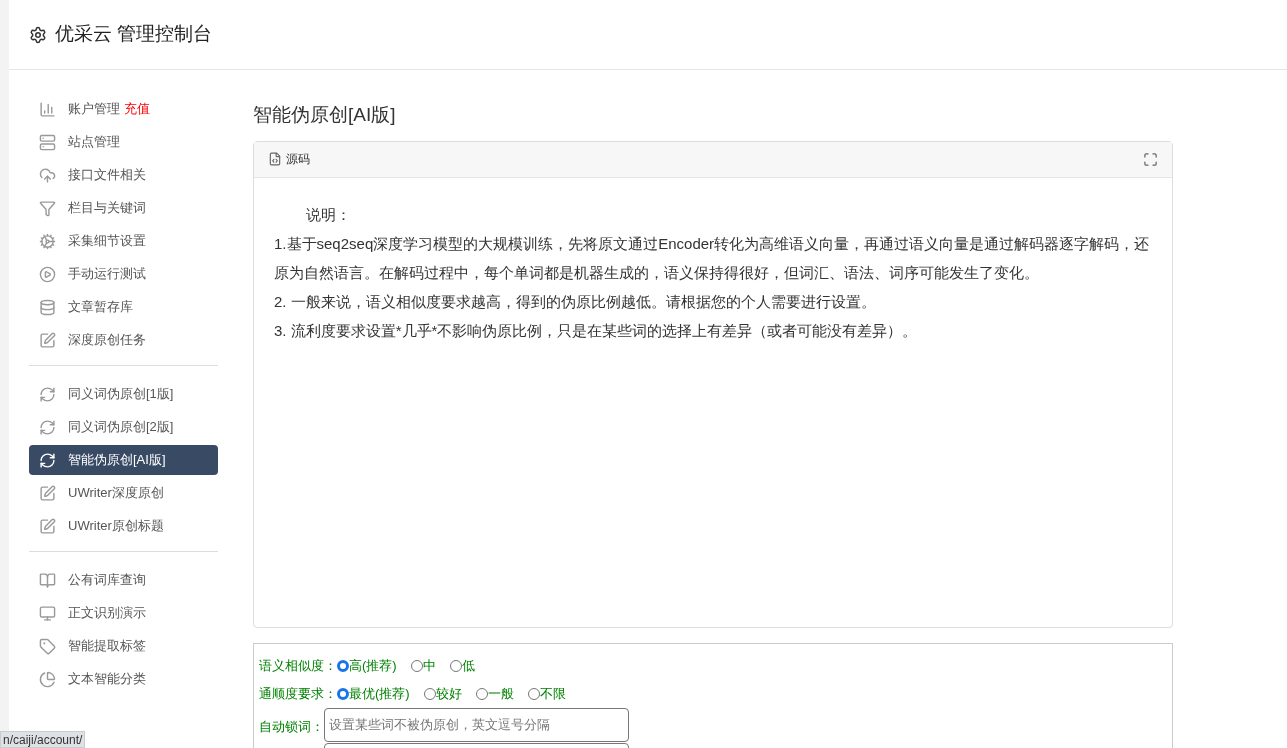 This screenshot has width=1287, height=748. What do you see at coordinates (123, 460) in the screenshot?
I see `sidebar-item: 智能伪原创[AI版]` at bounding box center [123, 460].